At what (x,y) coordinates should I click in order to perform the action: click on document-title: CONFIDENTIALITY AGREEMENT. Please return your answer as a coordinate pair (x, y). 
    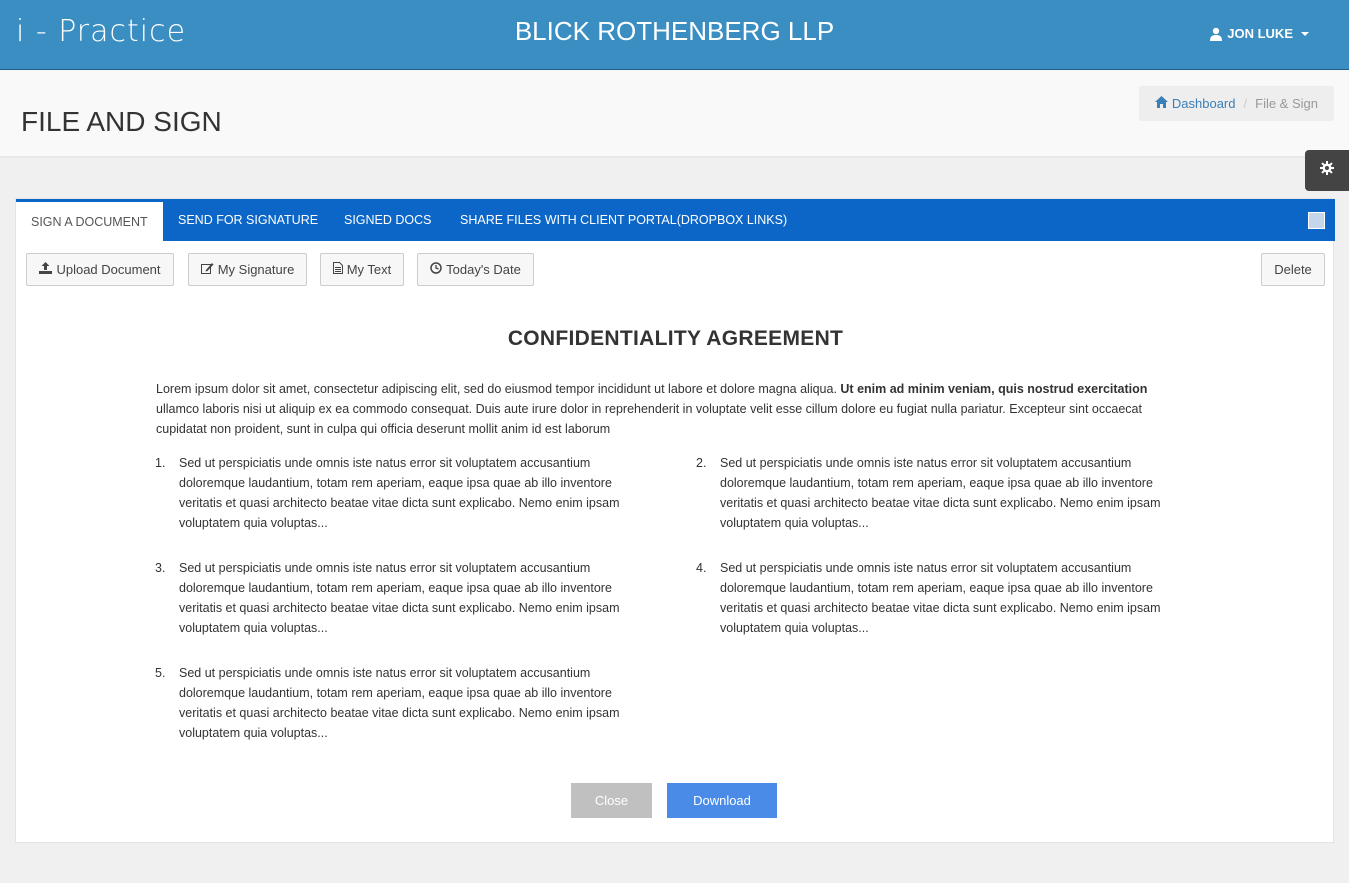
    Looking at the image, I should click on (675, 338).